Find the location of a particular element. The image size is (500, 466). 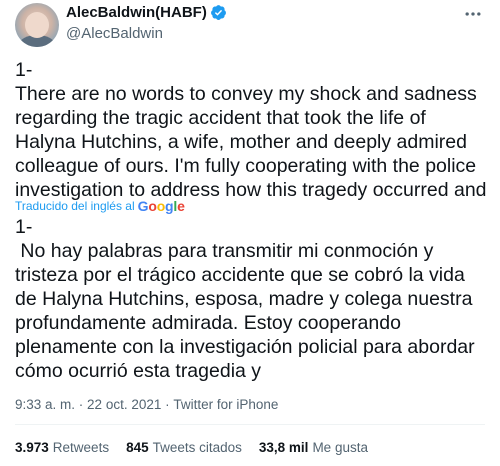

quotes-count: 845 is located at coordinates (137, 447).